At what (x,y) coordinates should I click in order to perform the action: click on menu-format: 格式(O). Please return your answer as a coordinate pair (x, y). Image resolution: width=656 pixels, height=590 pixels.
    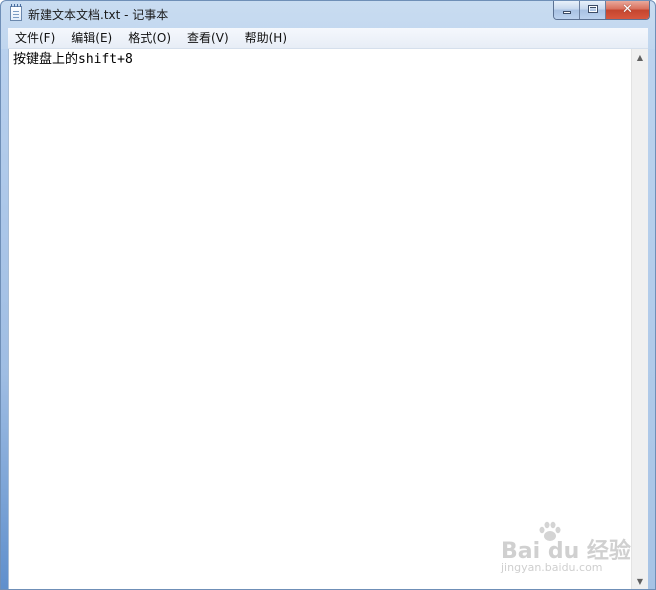
    Looking at the image, I should click on (149, 38).